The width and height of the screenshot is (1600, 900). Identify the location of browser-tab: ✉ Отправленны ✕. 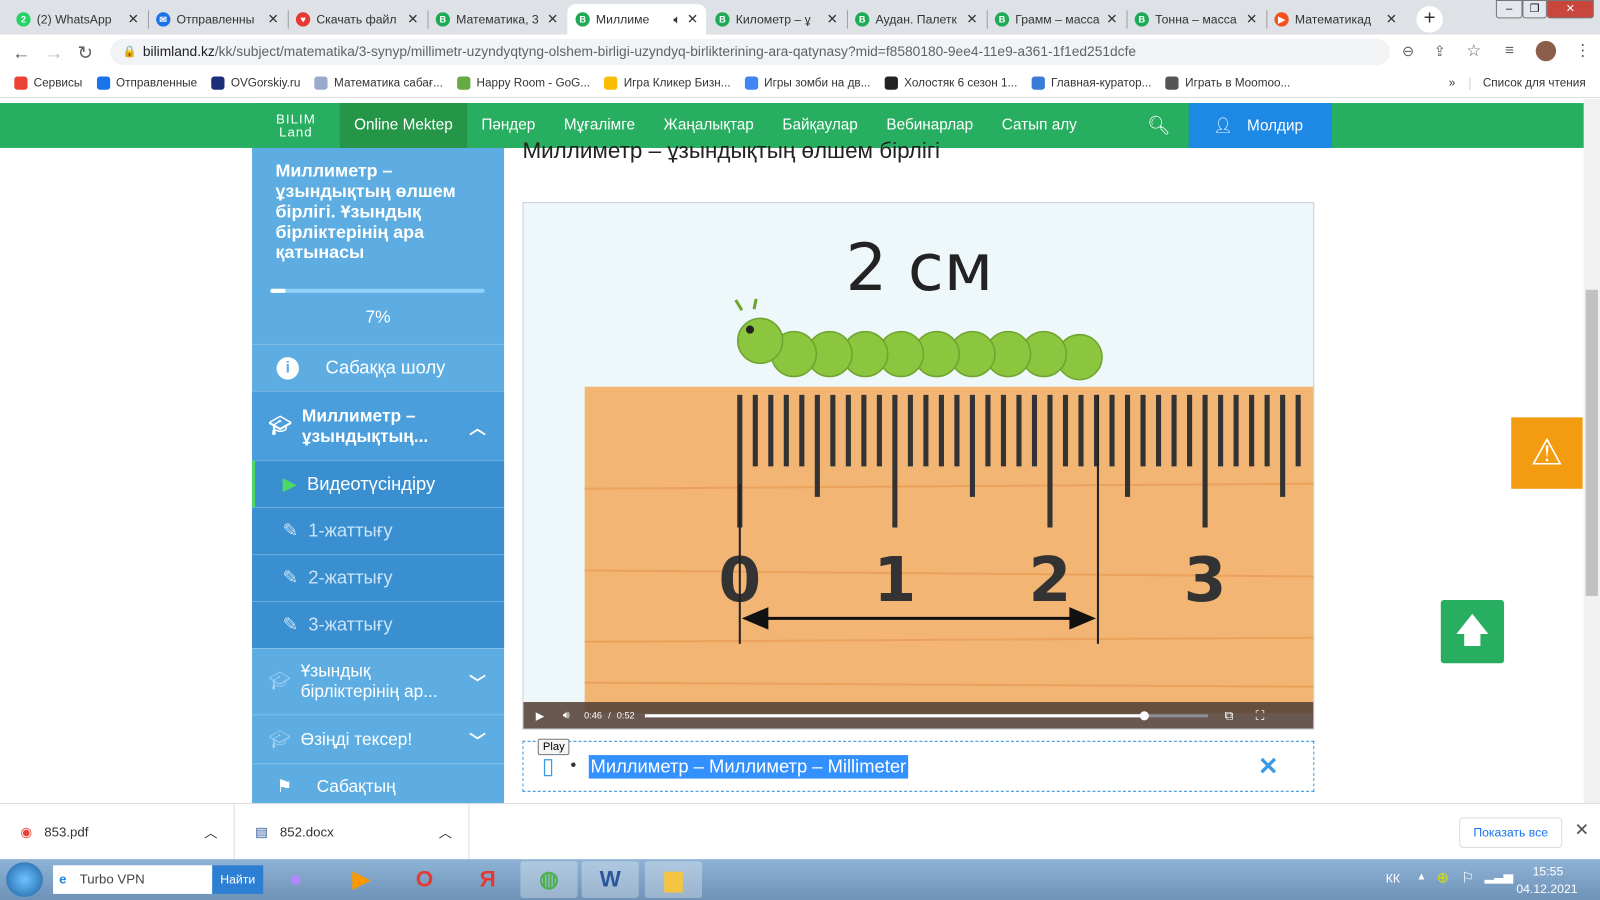
(217, 19).